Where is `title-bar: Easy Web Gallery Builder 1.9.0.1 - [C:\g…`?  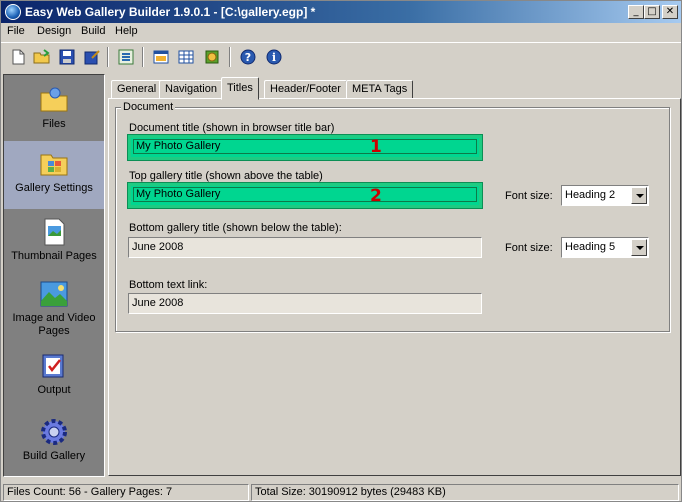
title-bar: Easy Web Gallery Builder 1.9.0.1 - [C:\g… is located at coordinates (341, 12).